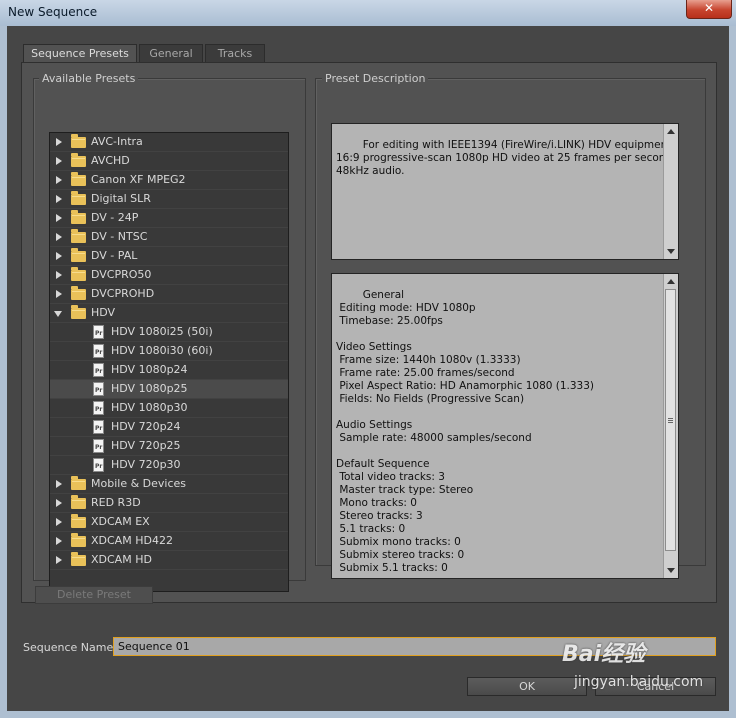  Describe the element at coordinates (368, 13) in the screenshot. I see `title-bar: New Sequence ✕` at that location.